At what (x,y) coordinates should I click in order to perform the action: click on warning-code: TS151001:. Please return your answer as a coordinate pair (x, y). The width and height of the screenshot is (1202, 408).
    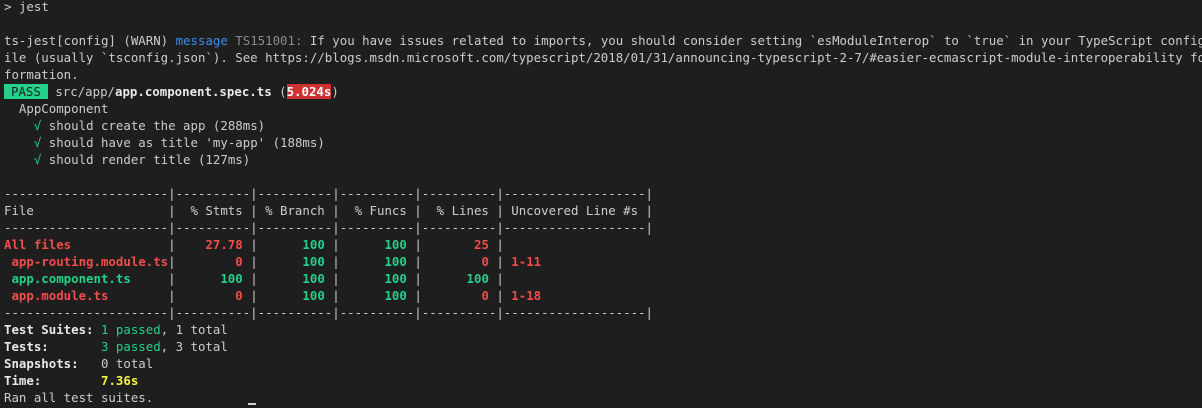
    Looking at the image, I should click on (269, 40).